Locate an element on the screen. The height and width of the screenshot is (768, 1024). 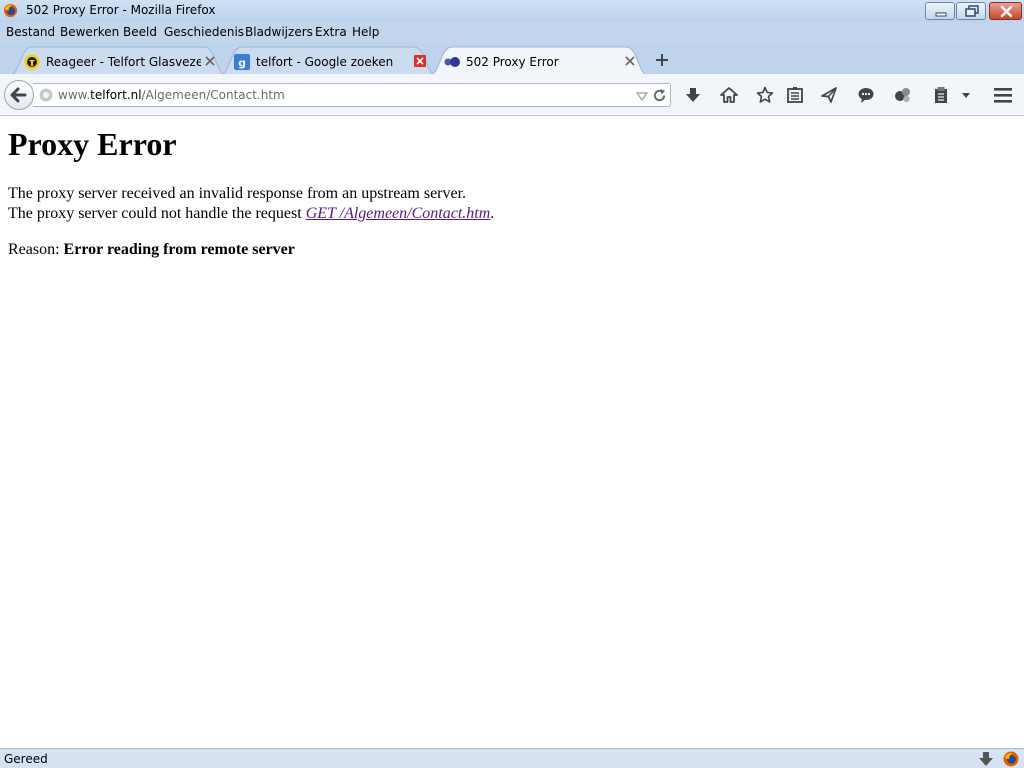
request-link: GET /Algemeen/Contact.htm is located at coordinates (398, 213).